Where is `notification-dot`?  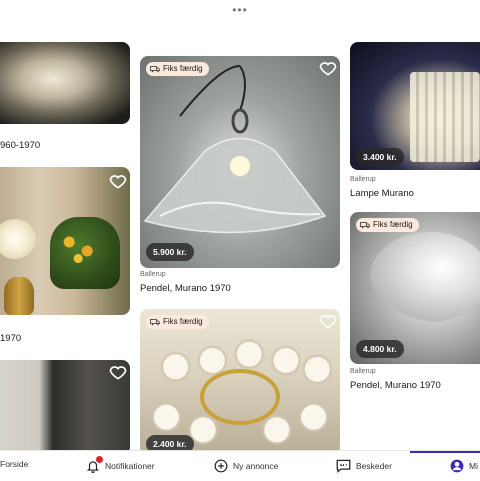 notification-dot is located at coordinates (99, 459).